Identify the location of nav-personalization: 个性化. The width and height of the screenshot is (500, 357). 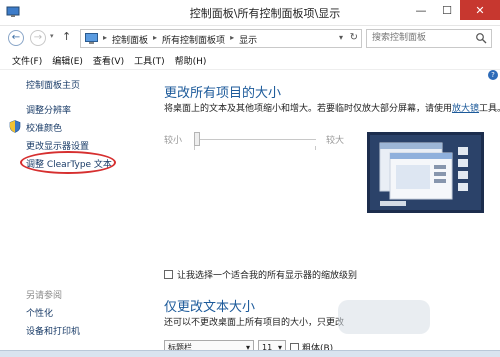
(39, 312).